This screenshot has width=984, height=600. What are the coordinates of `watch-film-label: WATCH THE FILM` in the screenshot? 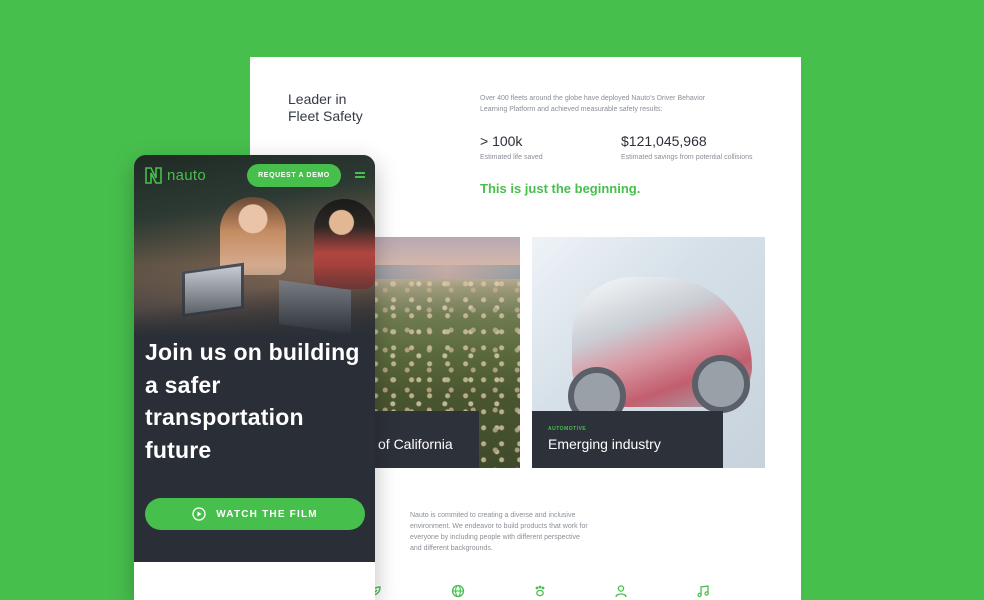 It's located at (267, 514).